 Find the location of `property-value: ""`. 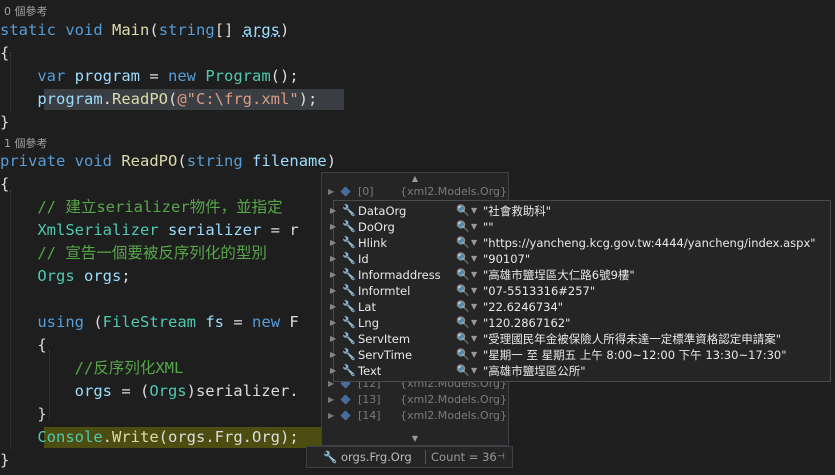

property-value: "" is located at coordinates (488, 227).